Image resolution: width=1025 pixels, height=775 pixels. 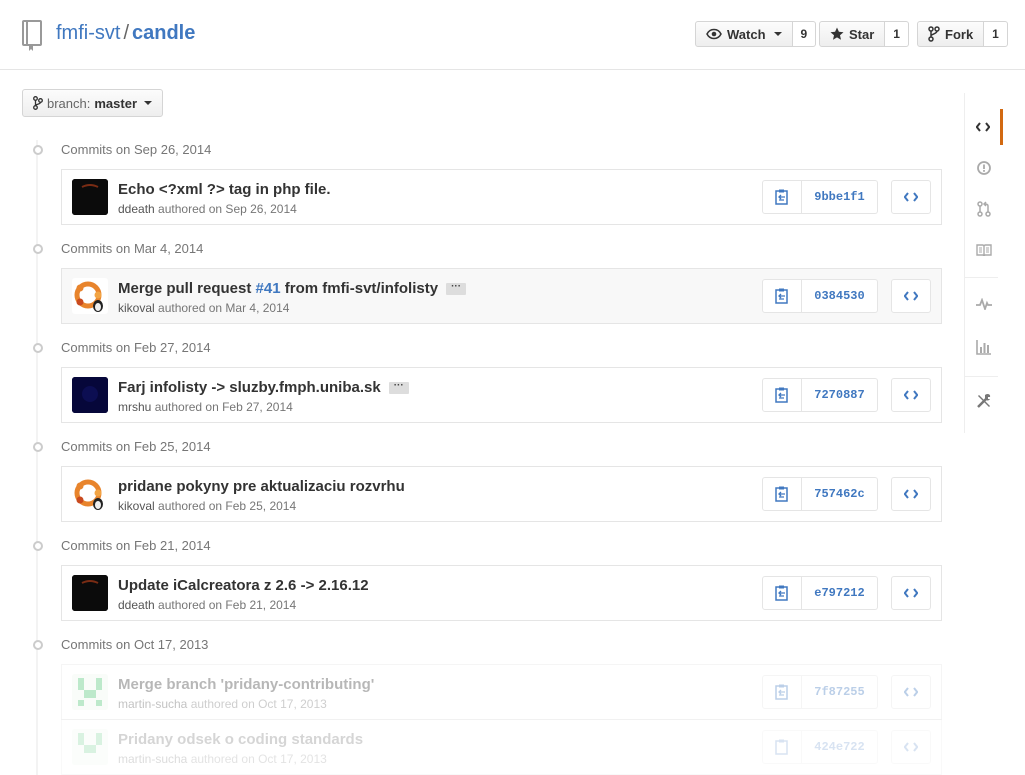 I want to click on nav-code, so click(x=984, y=127).